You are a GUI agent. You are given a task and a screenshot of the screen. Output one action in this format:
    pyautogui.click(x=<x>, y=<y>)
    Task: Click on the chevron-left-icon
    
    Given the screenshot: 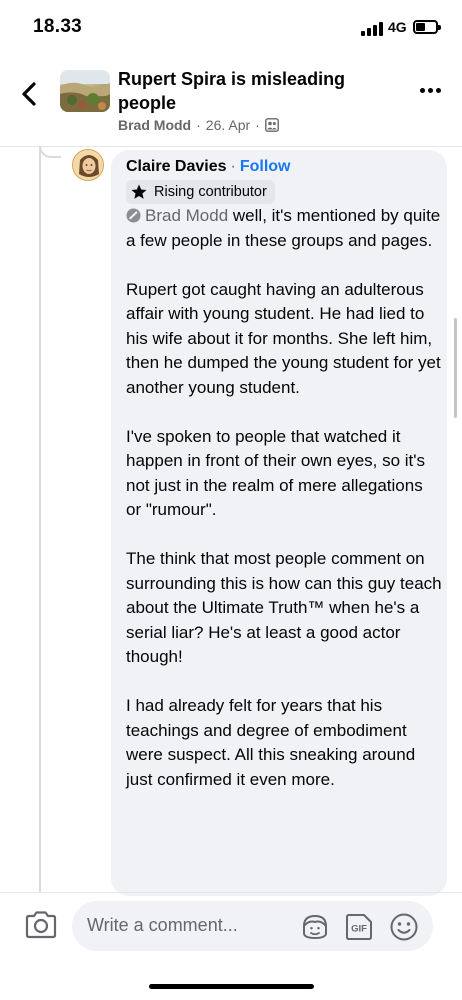 What is the action you would take?
    pyautogui.click(x=30, y=94)
    